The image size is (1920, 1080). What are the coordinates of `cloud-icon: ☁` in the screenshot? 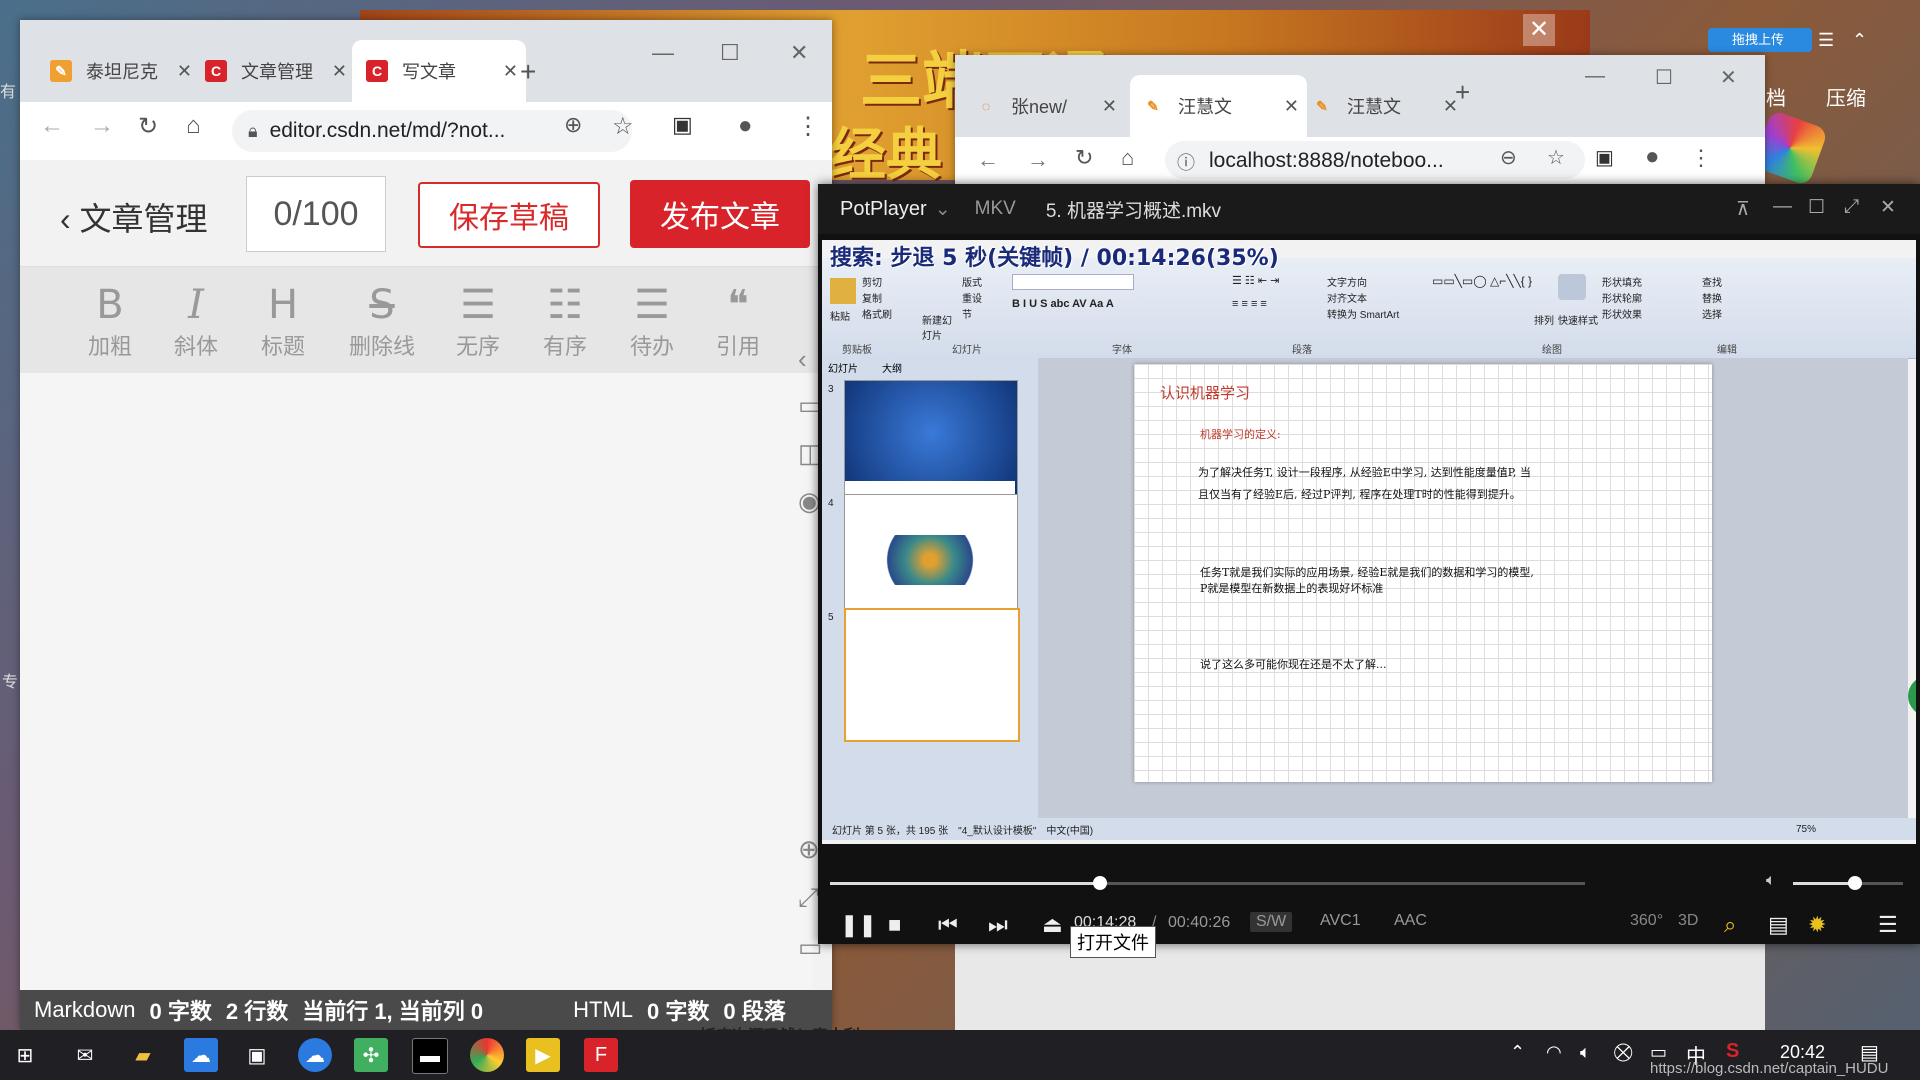 It's located at (315, 1055).